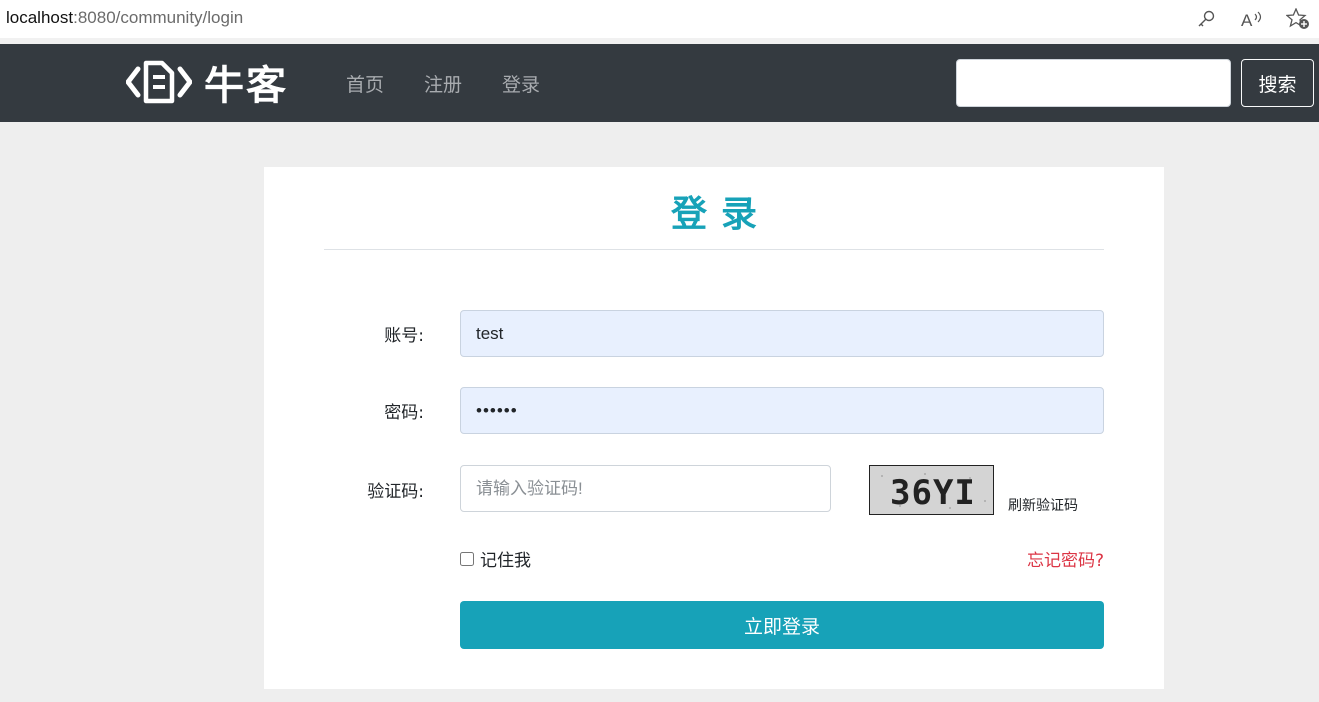 The width and height of the screenshot is (1319, 702). Describe the element at coordinates (246, 86) in the screenshot. I see `logo-text: 牛客` at that location.